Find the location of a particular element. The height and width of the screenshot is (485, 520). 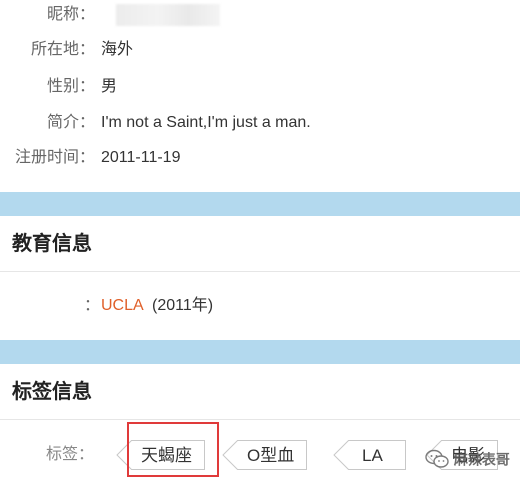

bio-row: 简介： I'm not a Saint,I'm just a man. is located at coordinates (260, 123).